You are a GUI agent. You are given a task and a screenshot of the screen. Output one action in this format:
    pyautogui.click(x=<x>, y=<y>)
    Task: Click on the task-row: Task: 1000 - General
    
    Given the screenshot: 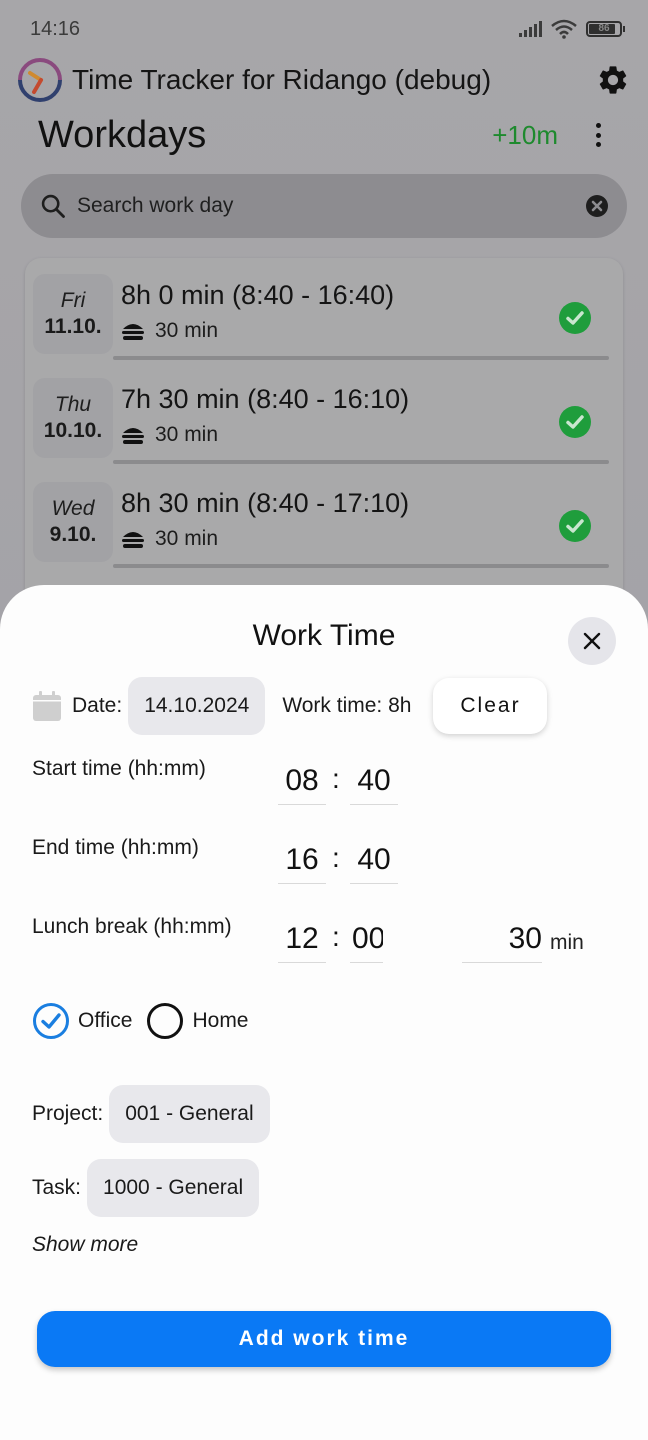 What is the action you would take?
    pyautogui.click(x=146, y=1188)
    